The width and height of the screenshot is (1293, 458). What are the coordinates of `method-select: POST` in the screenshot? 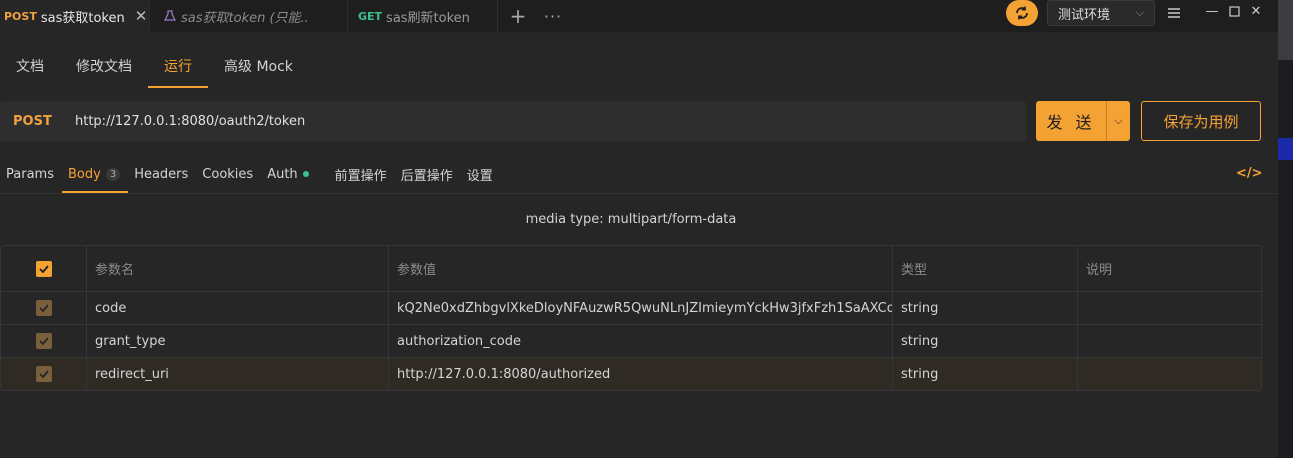 It's located at (37, 121).